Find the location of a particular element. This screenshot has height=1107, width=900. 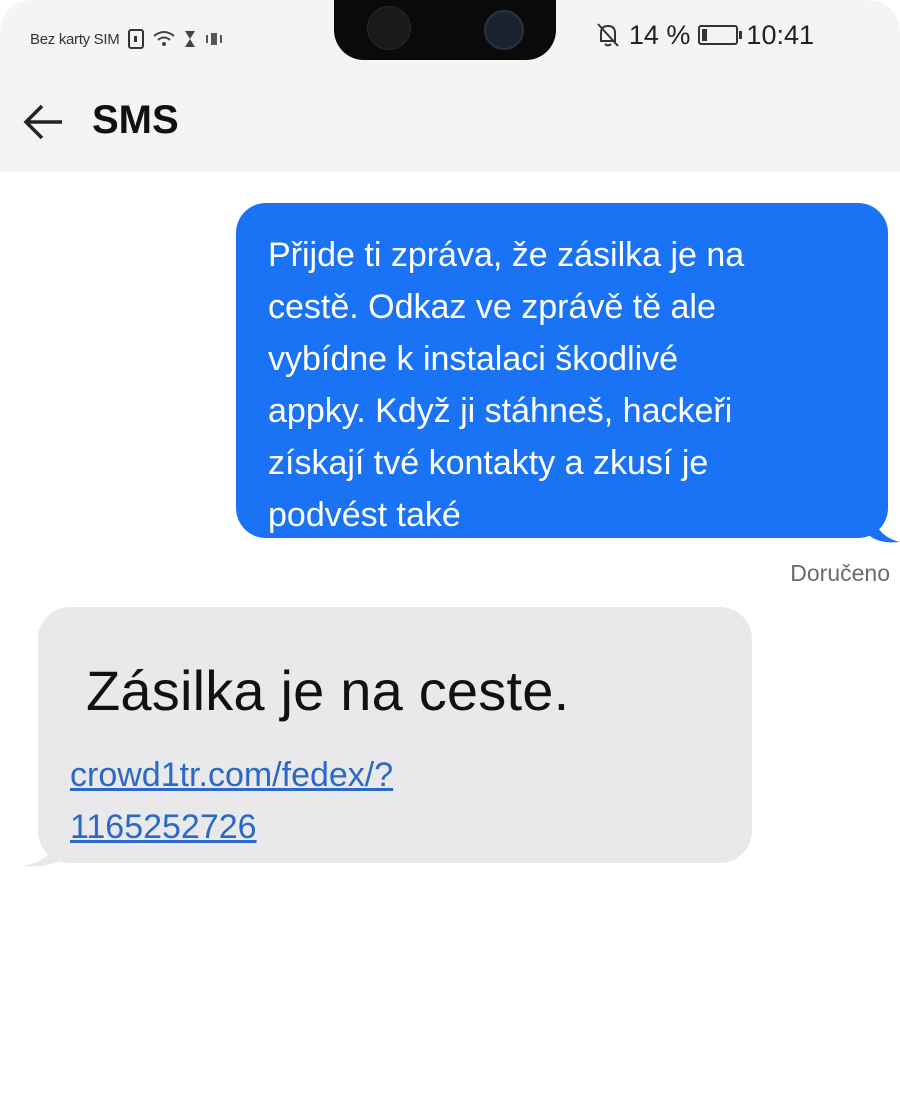

incoming-message-text: Zásilka je na ceste. is located at coordinates (328, 690).